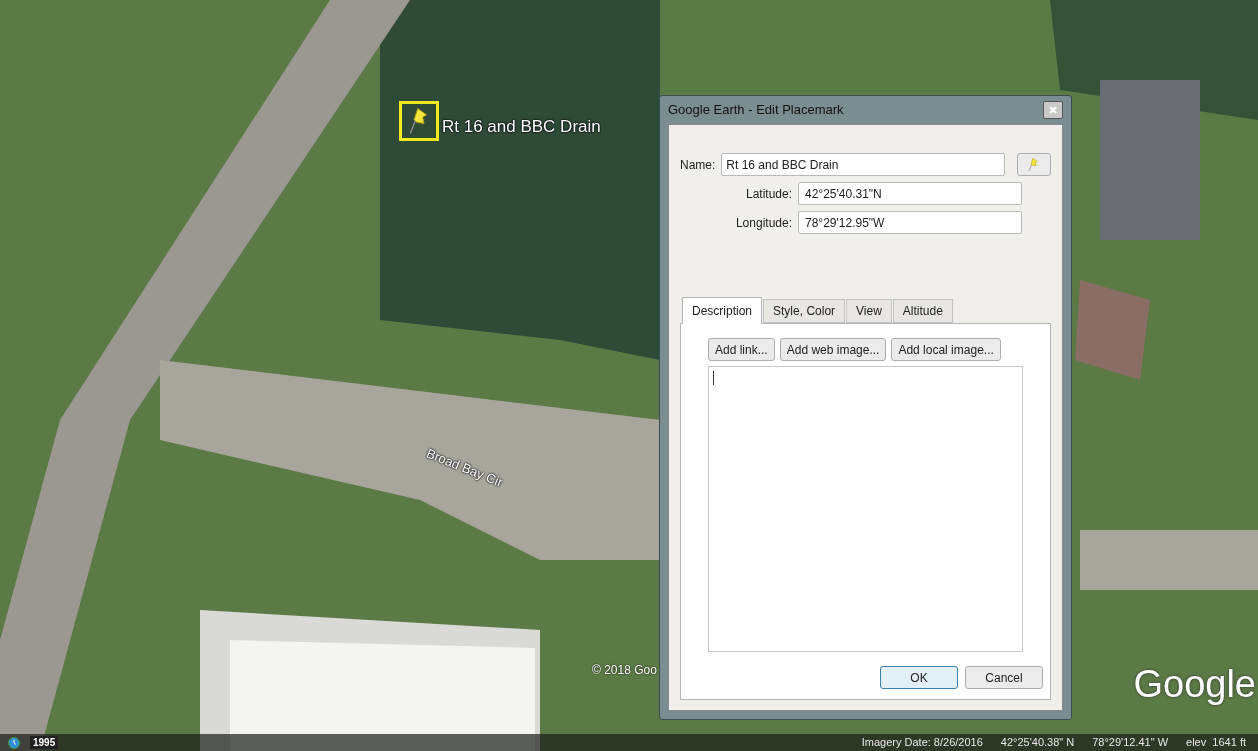 The width and height of the screenshot is (1258, 751). I want to click on history-year-badge: 1995, so click(44, 742).